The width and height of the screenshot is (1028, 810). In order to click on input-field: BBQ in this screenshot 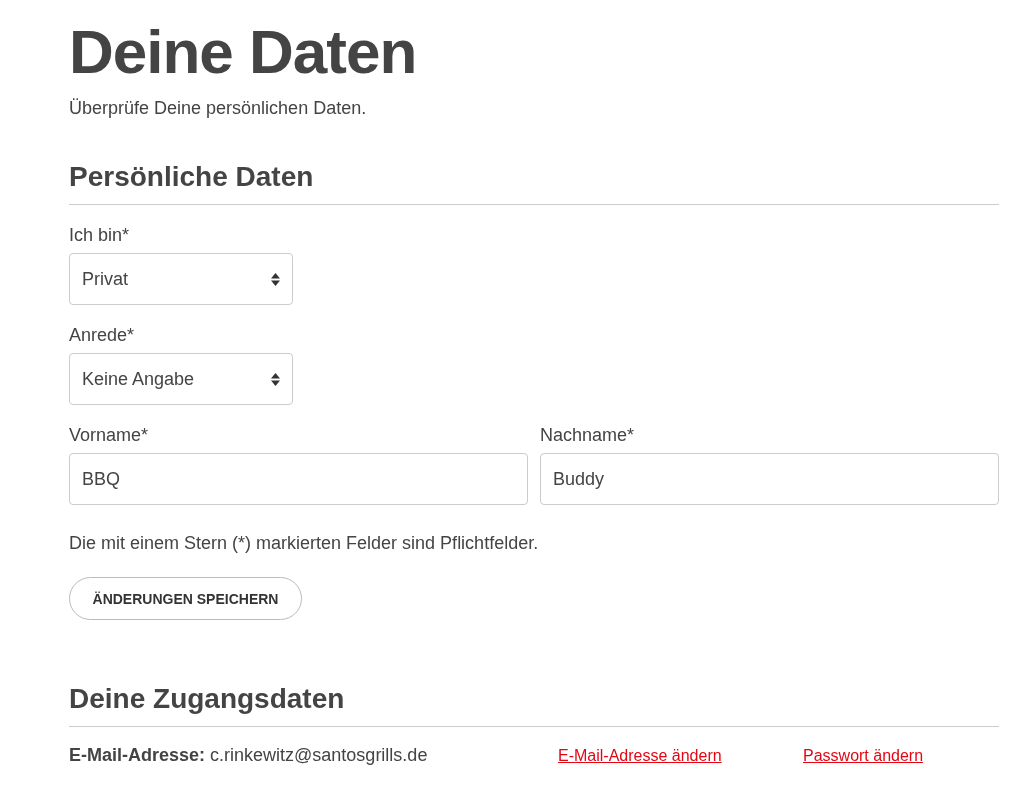, I will do `click(298, 479)`.